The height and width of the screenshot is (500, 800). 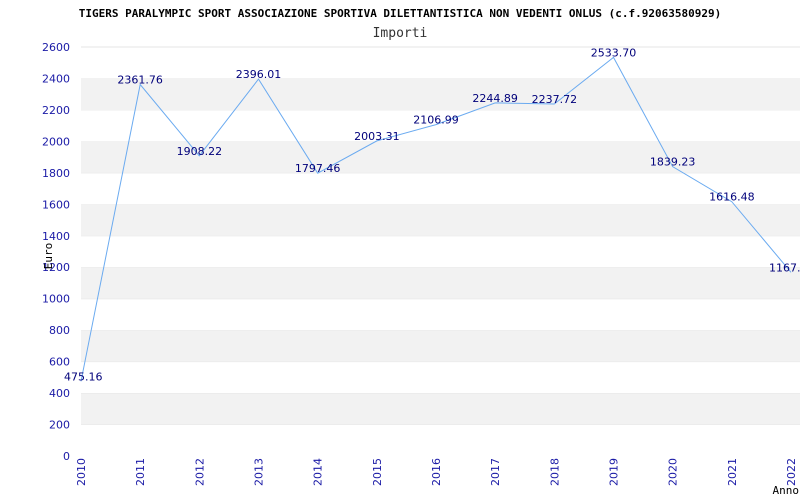 I want to click on data-label: 2244.89, so click(x=495, y=98).